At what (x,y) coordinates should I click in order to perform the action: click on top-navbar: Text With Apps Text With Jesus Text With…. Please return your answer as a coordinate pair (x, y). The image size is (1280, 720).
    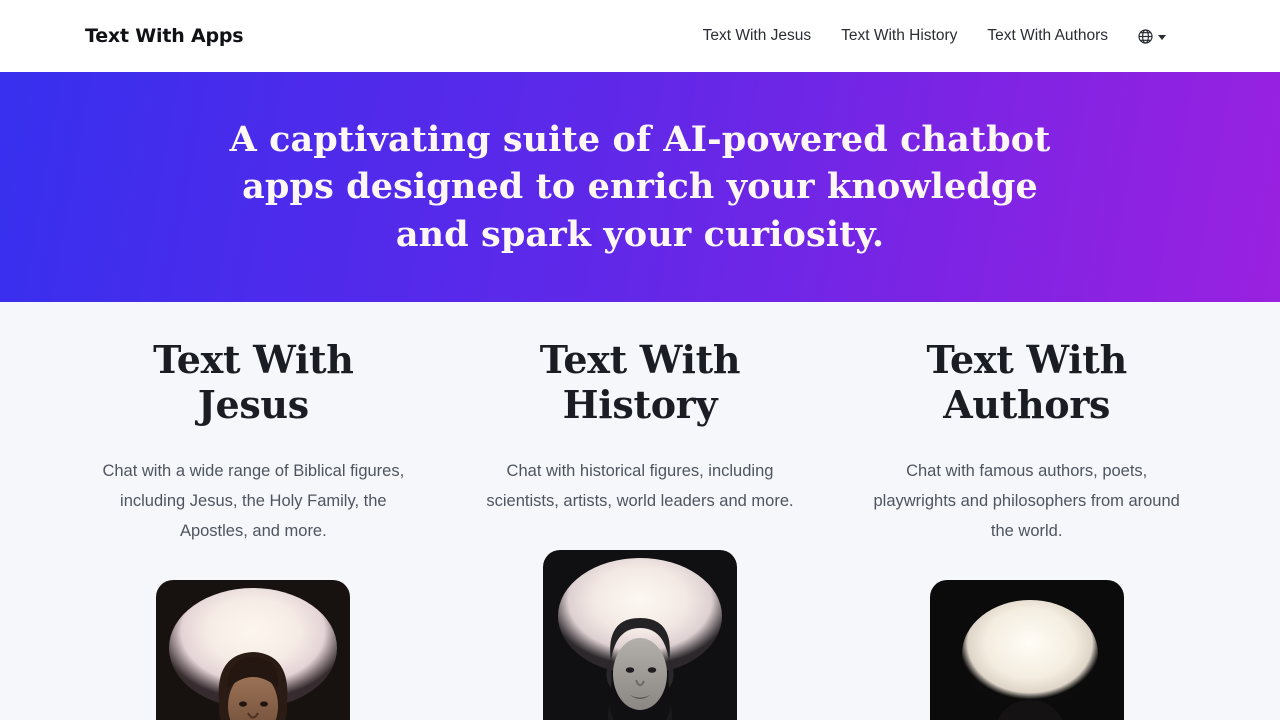
    Looking at the image, I should click on (640, 36).